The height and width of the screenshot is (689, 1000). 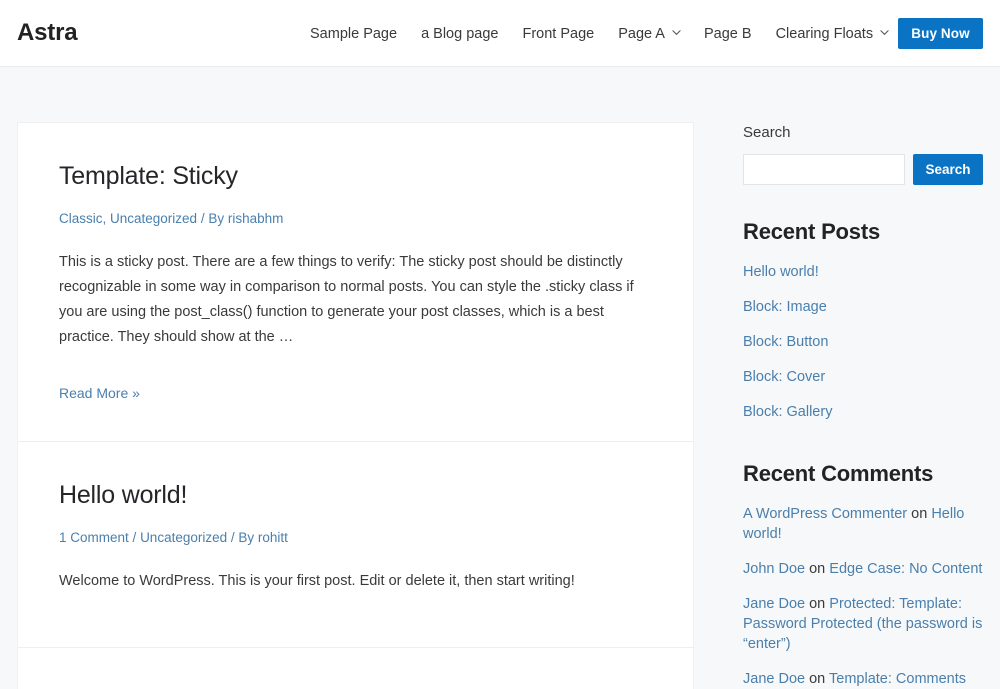 What do you see at coordinates (355, 219) in the screenshot?
I see `post-meta: Classic, Uncategorized / By rishabhm` at bounding box center [355, 219].